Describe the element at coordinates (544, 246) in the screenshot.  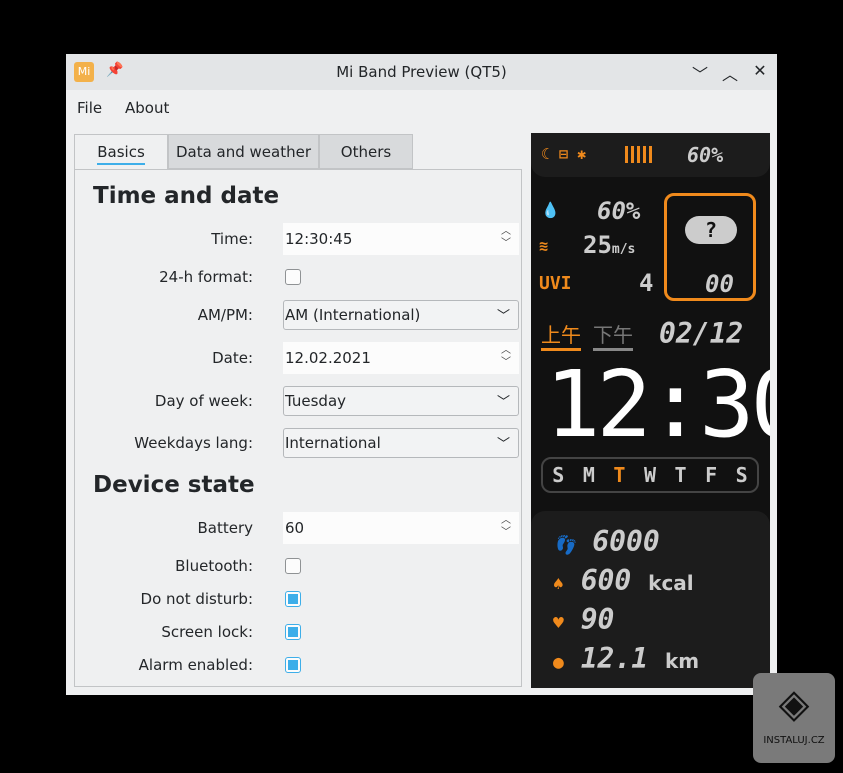
I see `wind-icon: ≋` at that location.